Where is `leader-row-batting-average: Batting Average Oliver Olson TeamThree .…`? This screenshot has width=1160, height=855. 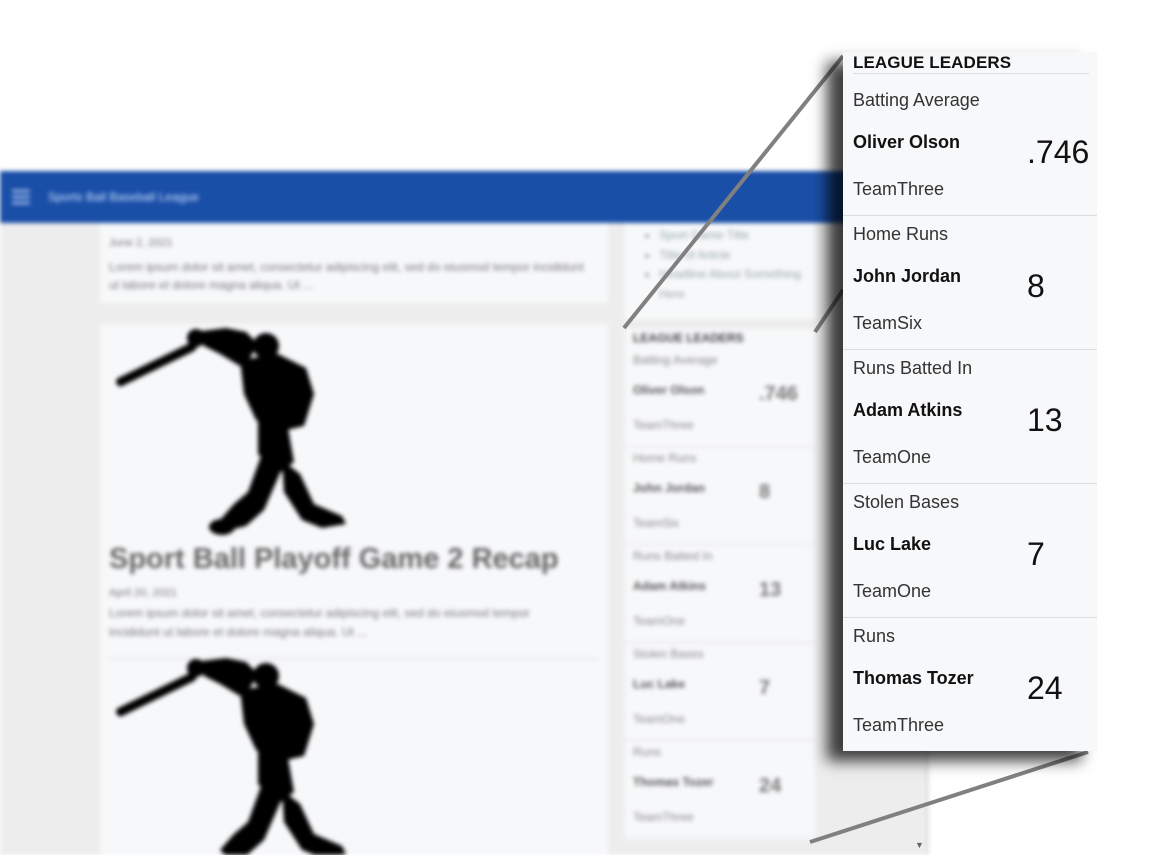 leader-row-batting-average: Batting Average Oliver Olson TeamThree .… is located at coordinates (970, 149).